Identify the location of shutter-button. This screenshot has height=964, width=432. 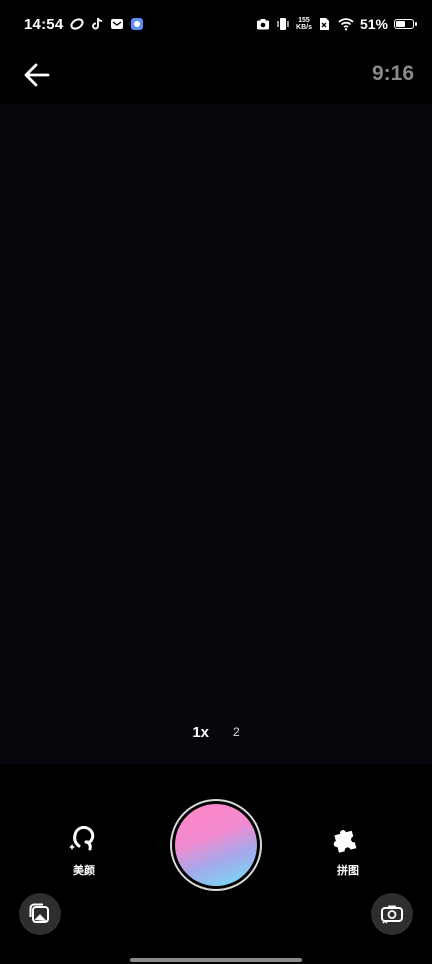
(216, 845).